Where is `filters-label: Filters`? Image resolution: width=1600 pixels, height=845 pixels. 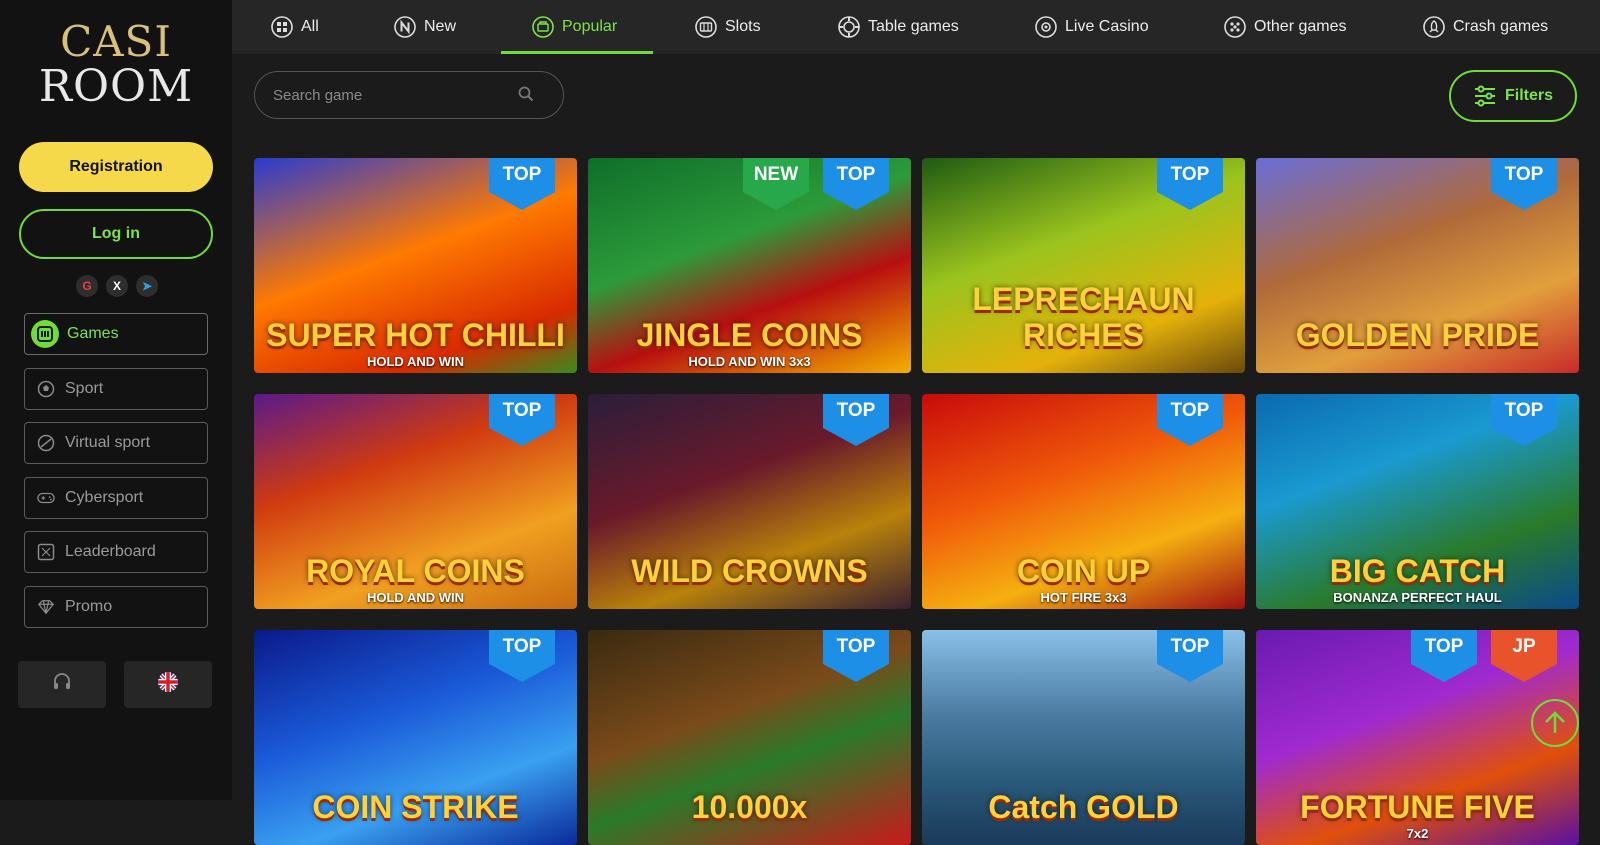
filters-label: Filters is located at coordinates (1528, 95).